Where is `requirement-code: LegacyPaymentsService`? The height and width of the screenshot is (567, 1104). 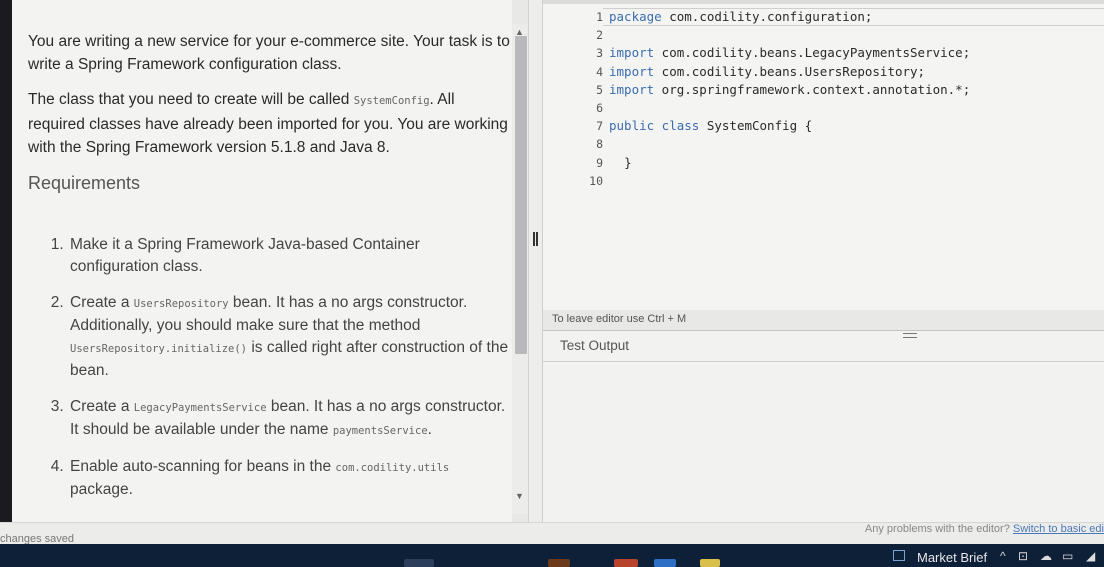 requirement-code: LegacyPaymentsService is located at coordinates (200, 408).